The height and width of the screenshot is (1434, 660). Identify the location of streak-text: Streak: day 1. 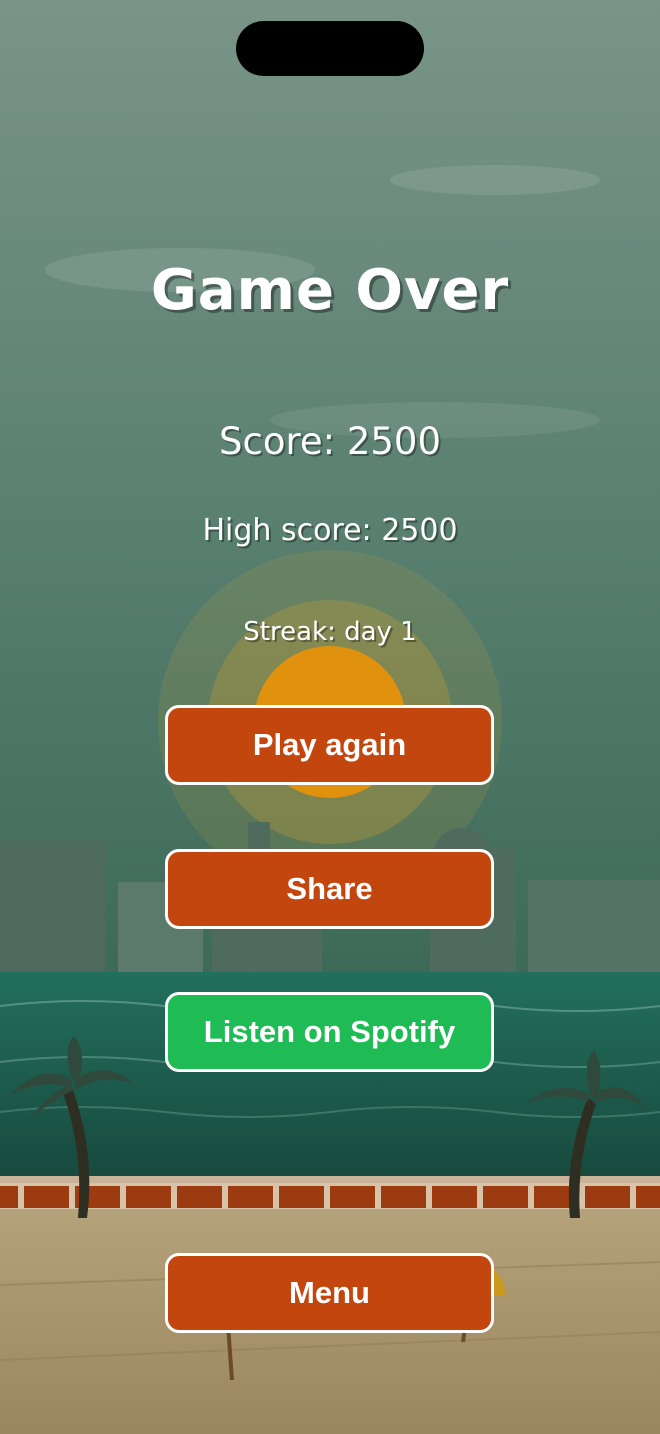
(330, 632).